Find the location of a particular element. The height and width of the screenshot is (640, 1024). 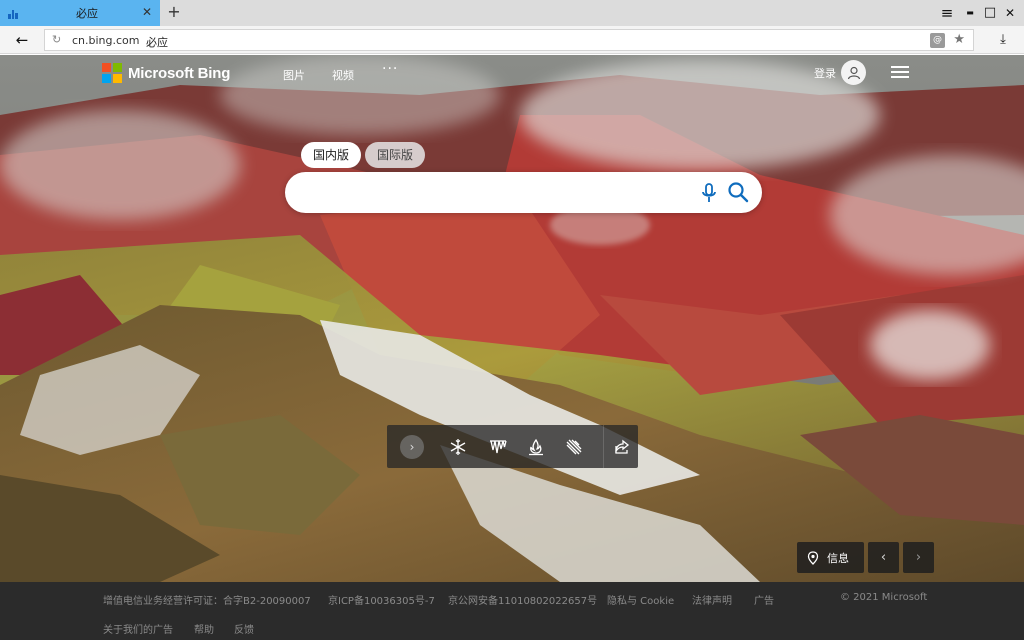

image-toolbar: › is located at coordinates (512, 446).